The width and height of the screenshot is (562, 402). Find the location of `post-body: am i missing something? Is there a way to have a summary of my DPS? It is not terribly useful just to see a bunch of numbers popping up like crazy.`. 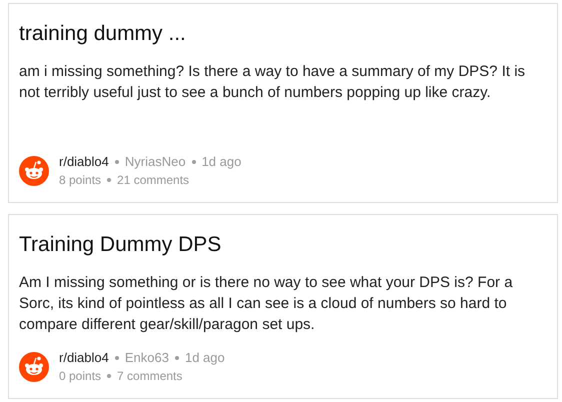

post-body: am i missing something? Is there a way to have a summary of my DPS? It is not terribly useful just to see a bunch of numbers popping up like crazy. is located at coordinates (272, 82).